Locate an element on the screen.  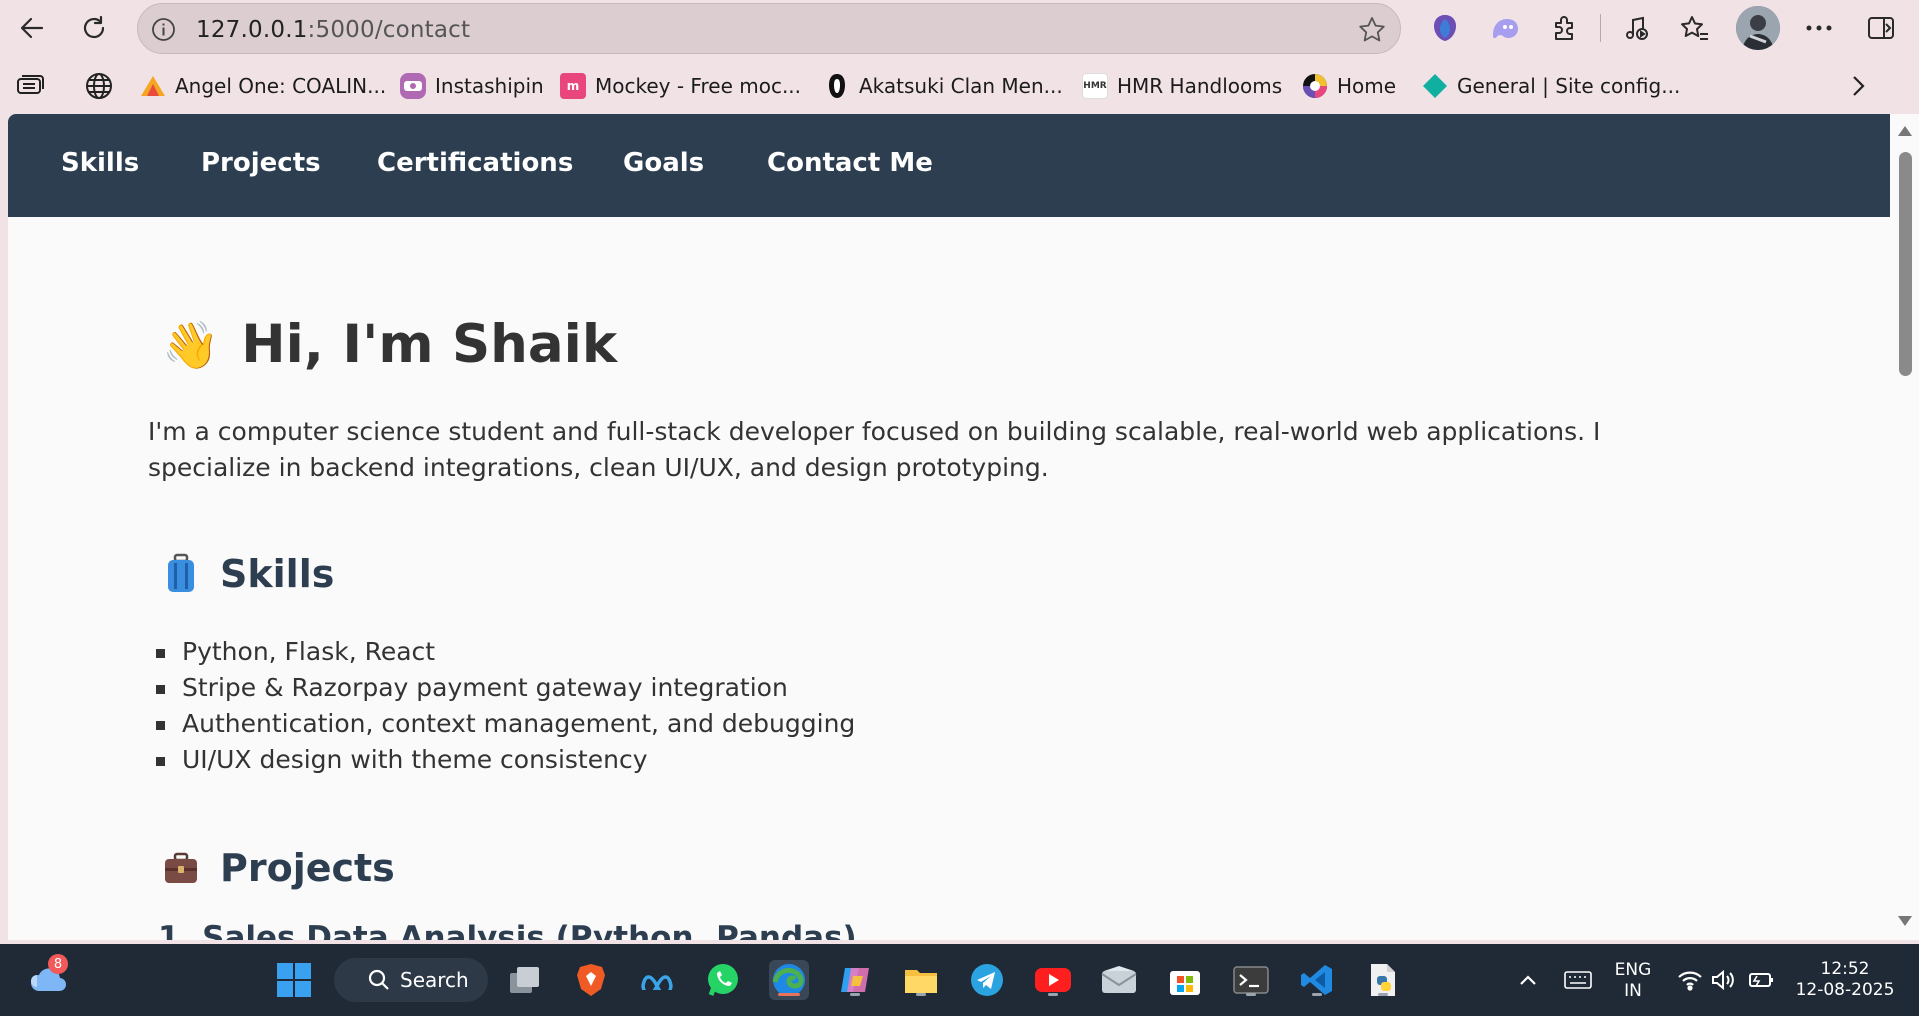
bookmark-label: HMR Handlooms is located at coordinates (1200, 86).